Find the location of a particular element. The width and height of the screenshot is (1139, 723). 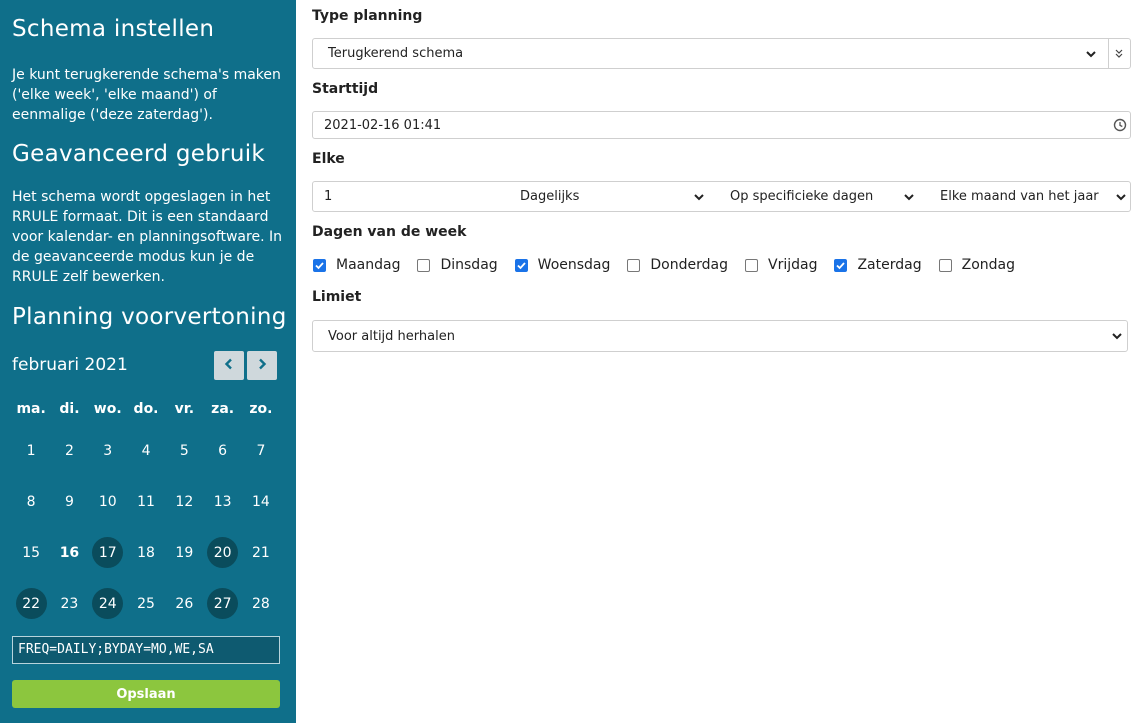

calendar-day-number: 23 is located at coordinates (69, 603).